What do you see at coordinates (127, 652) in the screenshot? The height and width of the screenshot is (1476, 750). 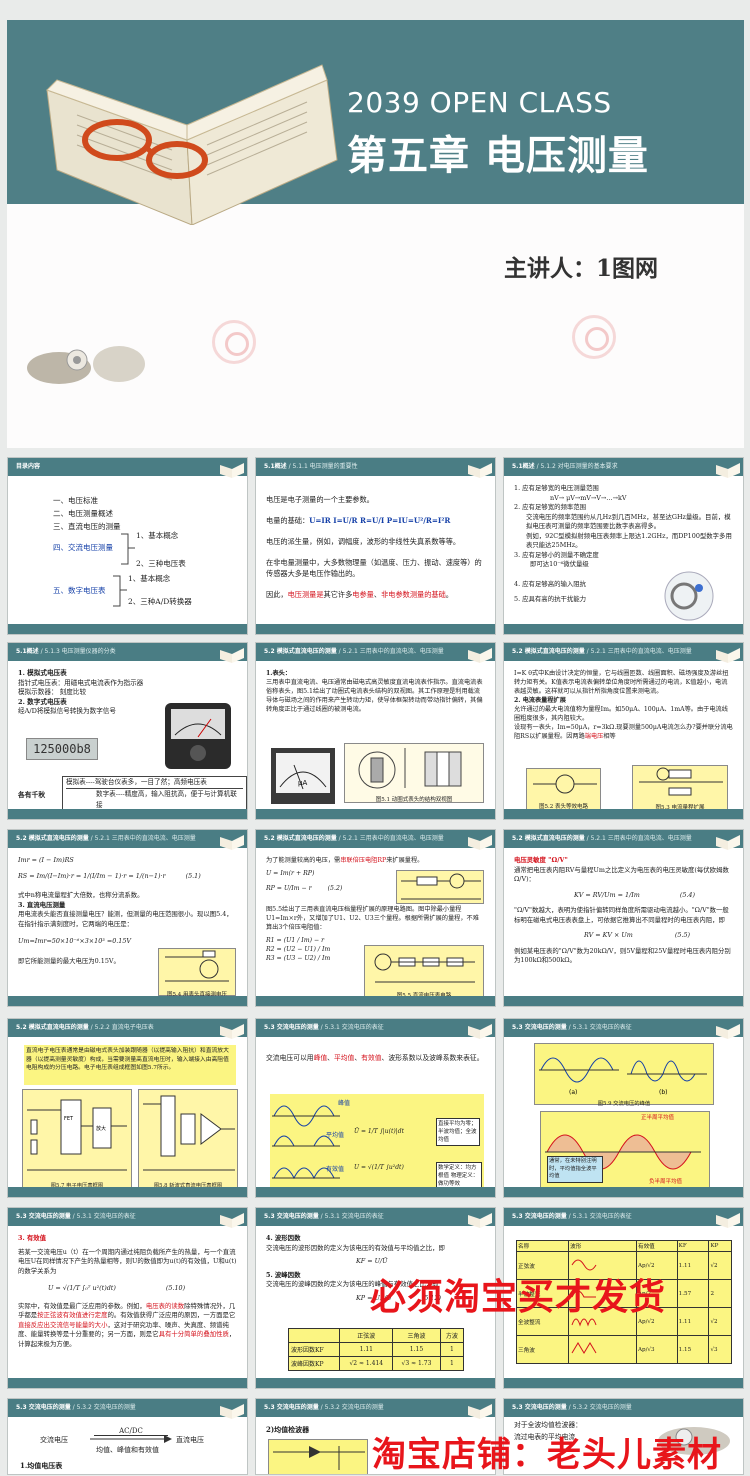 I see `slide-header-bar: 5.1概述 / 5.1.3 电压测量仪器的分类` at bounding box center [127, 652].